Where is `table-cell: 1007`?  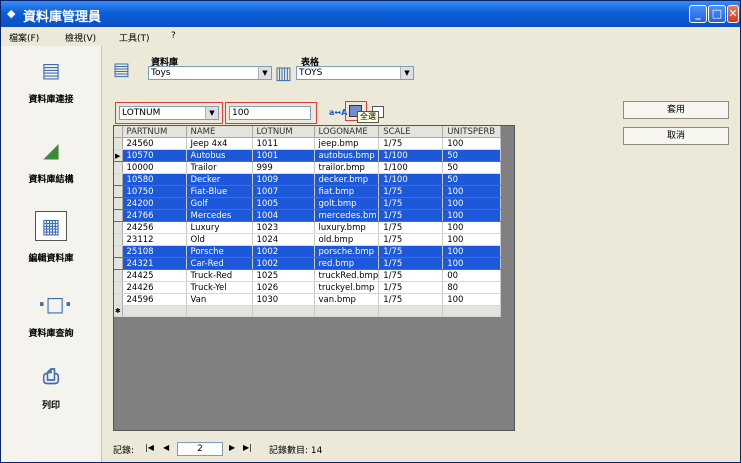 table-cell: 1007 is located at coordinates (283, 191).